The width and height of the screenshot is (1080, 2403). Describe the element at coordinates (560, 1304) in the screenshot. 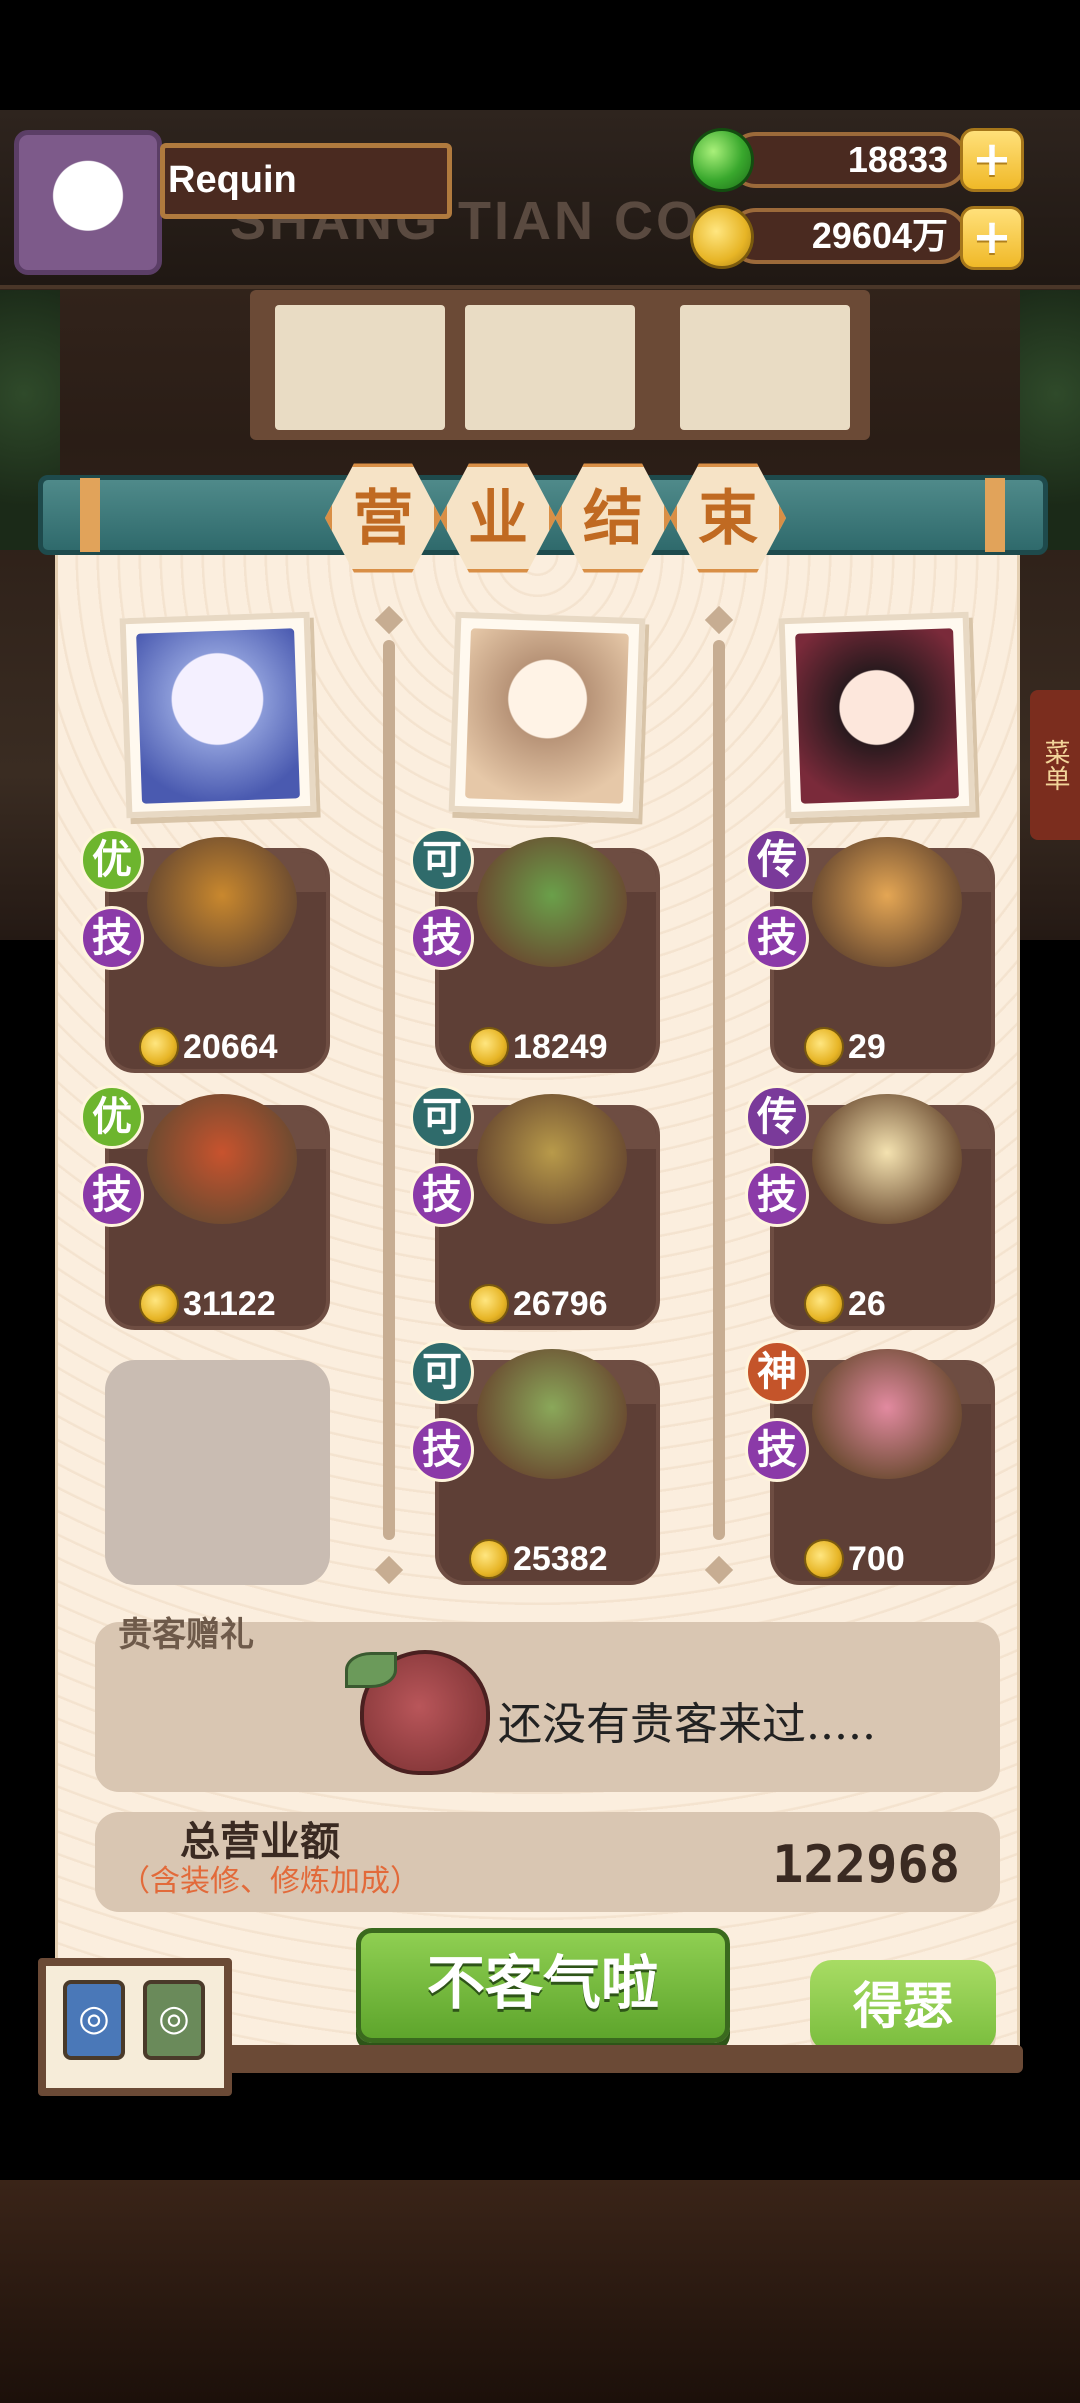

I see `dish-revenue: 26796` at that location.